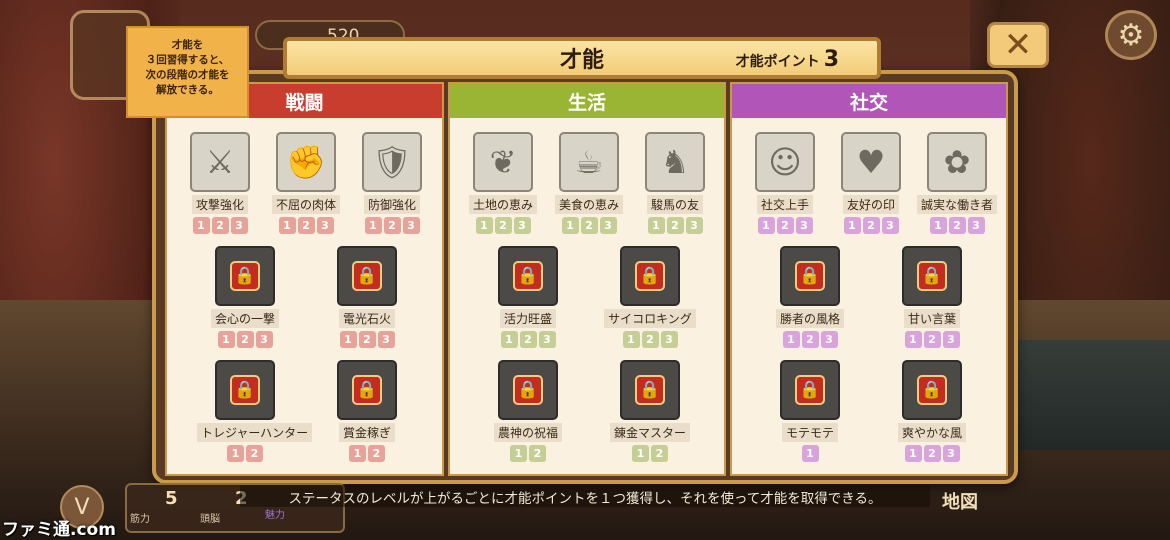 The height and width of the screenshot is (540, 1170). What do you see at coordinates (255, 411) in the screenshot?
I see `talent-battle-5: 🔒 トレジャーハンター 1 2` at bounding box center [255, 411].